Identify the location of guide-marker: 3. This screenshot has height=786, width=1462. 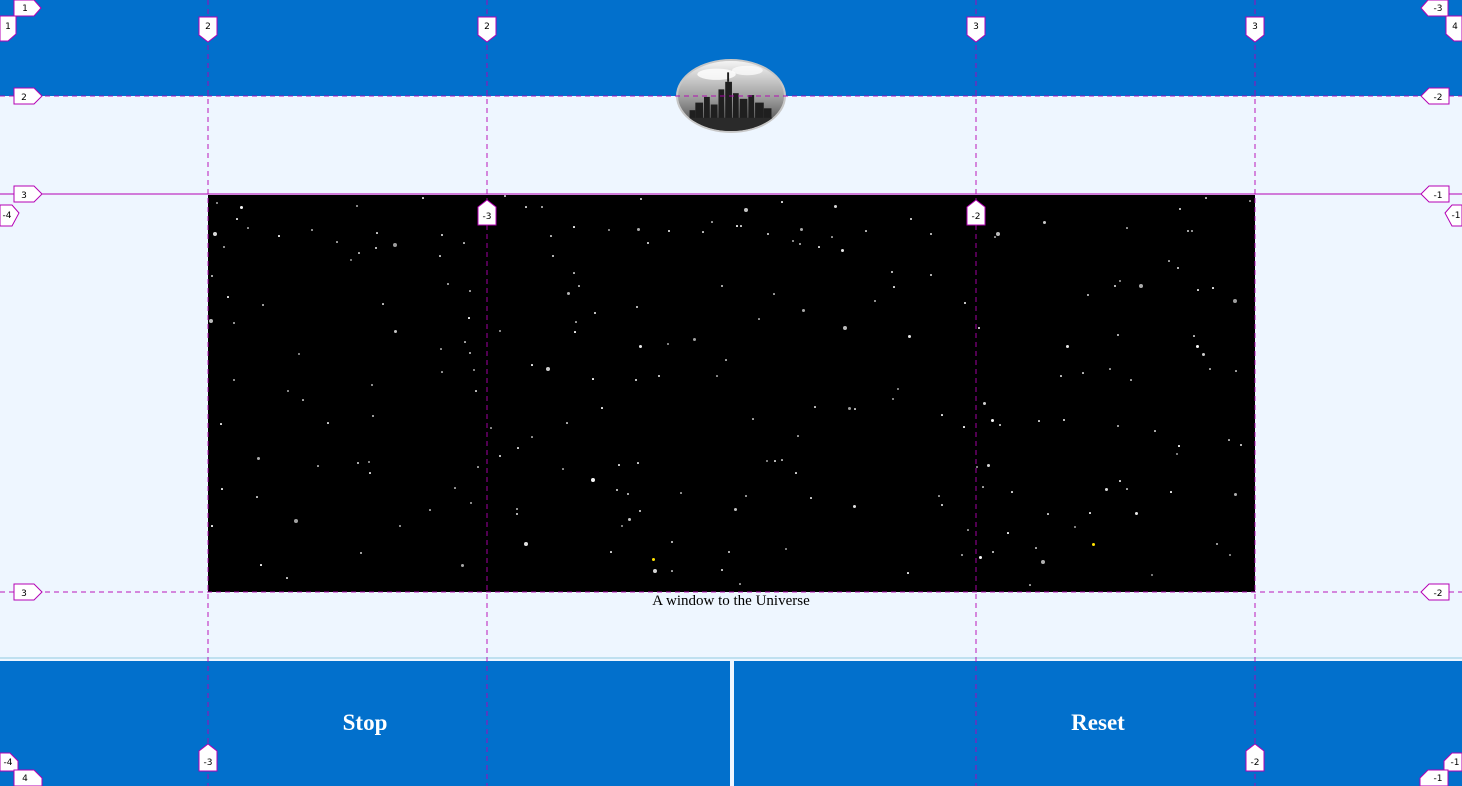
(28, 194).